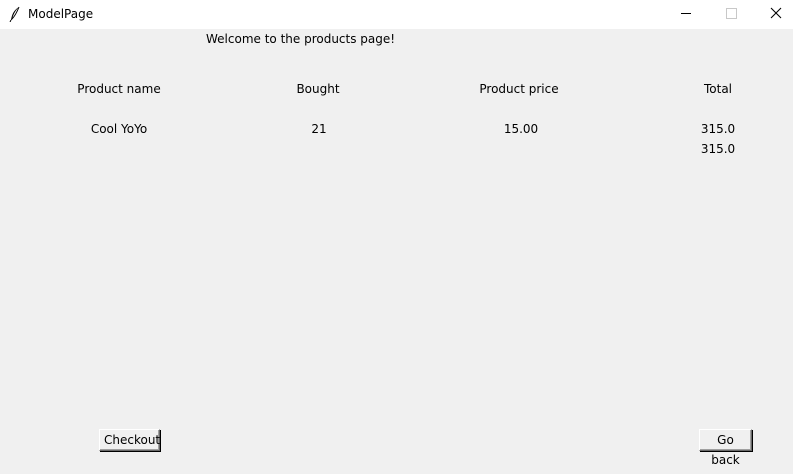  Describe the element at coordinates (718, 149) in the screenshot. I see `grand-total: 315.0` at that location.